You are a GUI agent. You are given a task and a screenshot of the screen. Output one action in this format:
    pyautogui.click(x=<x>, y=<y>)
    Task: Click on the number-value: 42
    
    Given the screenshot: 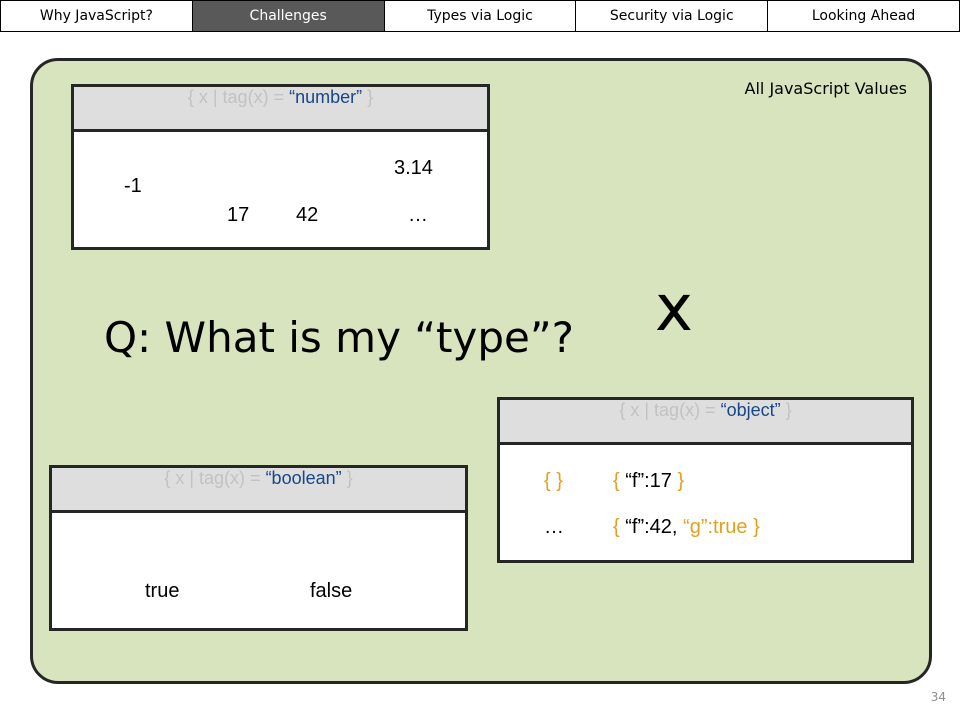 What is the action you would take?
    pyautogui.click(x=307, y=215)
    